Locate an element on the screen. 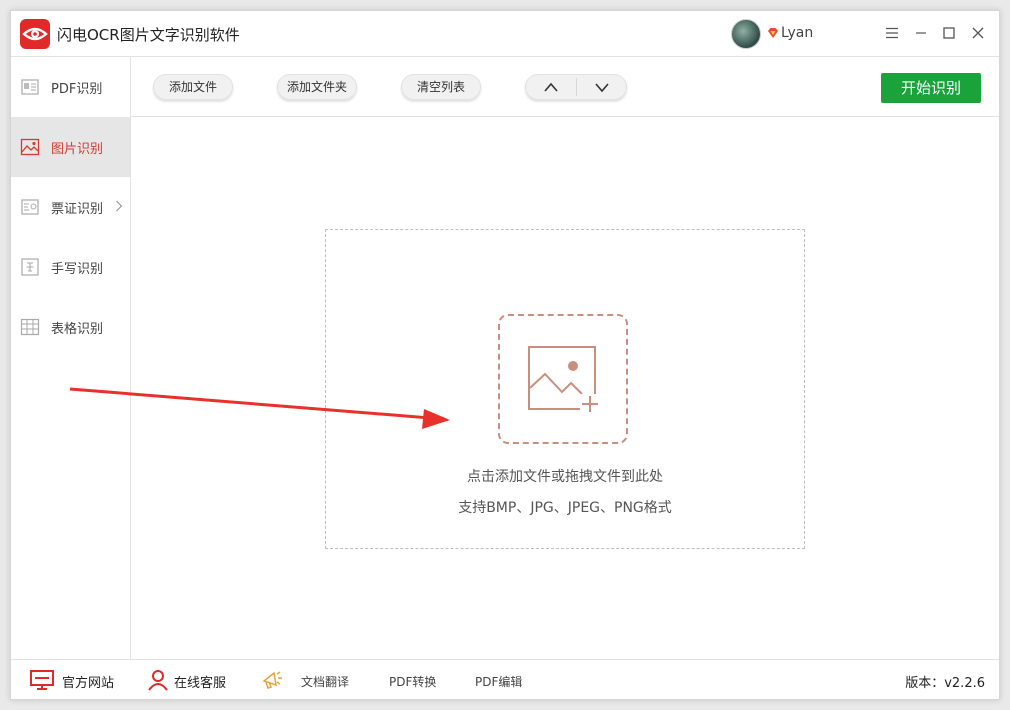  sidebar-item-handwriting: 手写识别 is located at coordinates (70, 267).